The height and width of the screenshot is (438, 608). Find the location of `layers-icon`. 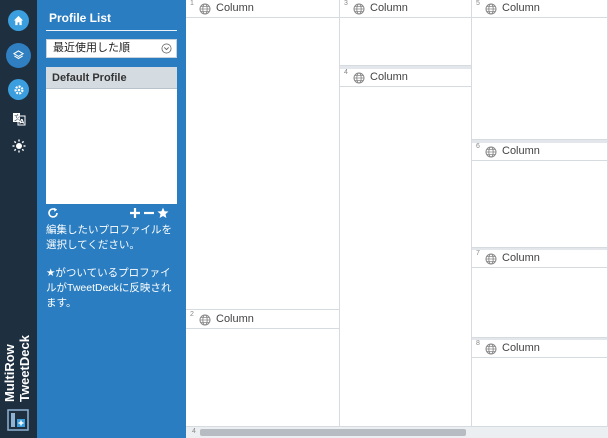

layers-icon is located at coordinates (18, 55).